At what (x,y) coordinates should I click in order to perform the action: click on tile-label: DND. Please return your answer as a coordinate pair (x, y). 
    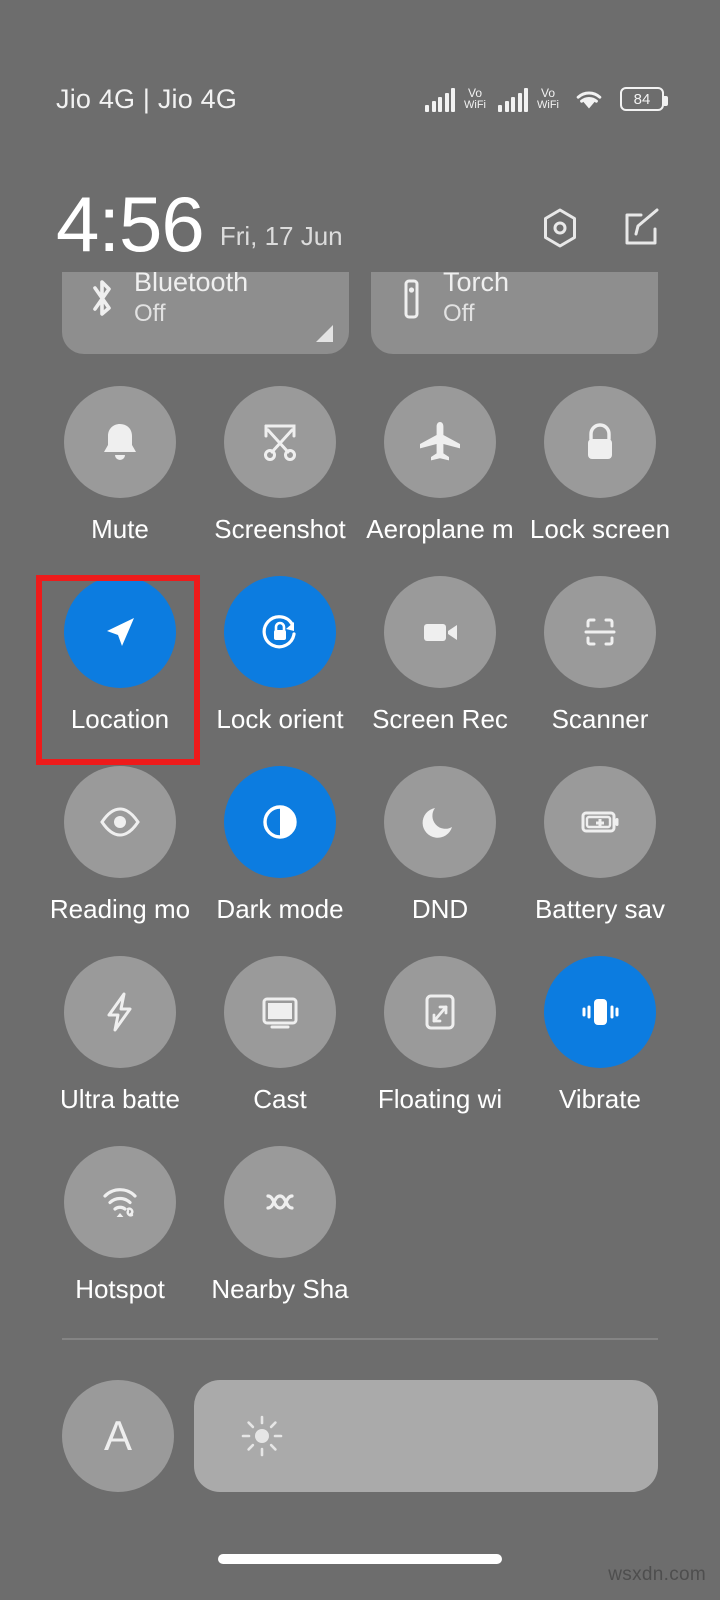
    Looking at the image, I should click on (440, 909).